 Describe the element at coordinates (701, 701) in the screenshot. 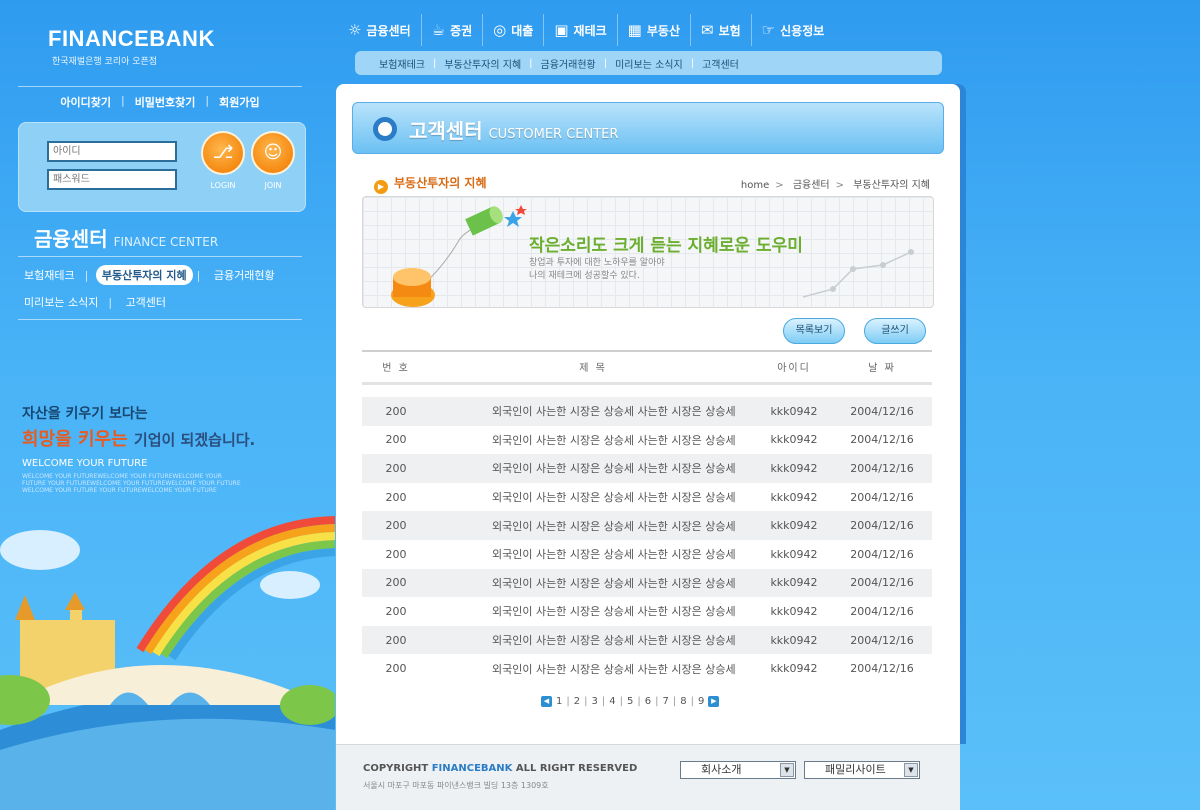

I see `page-number-link: 9` at that location.